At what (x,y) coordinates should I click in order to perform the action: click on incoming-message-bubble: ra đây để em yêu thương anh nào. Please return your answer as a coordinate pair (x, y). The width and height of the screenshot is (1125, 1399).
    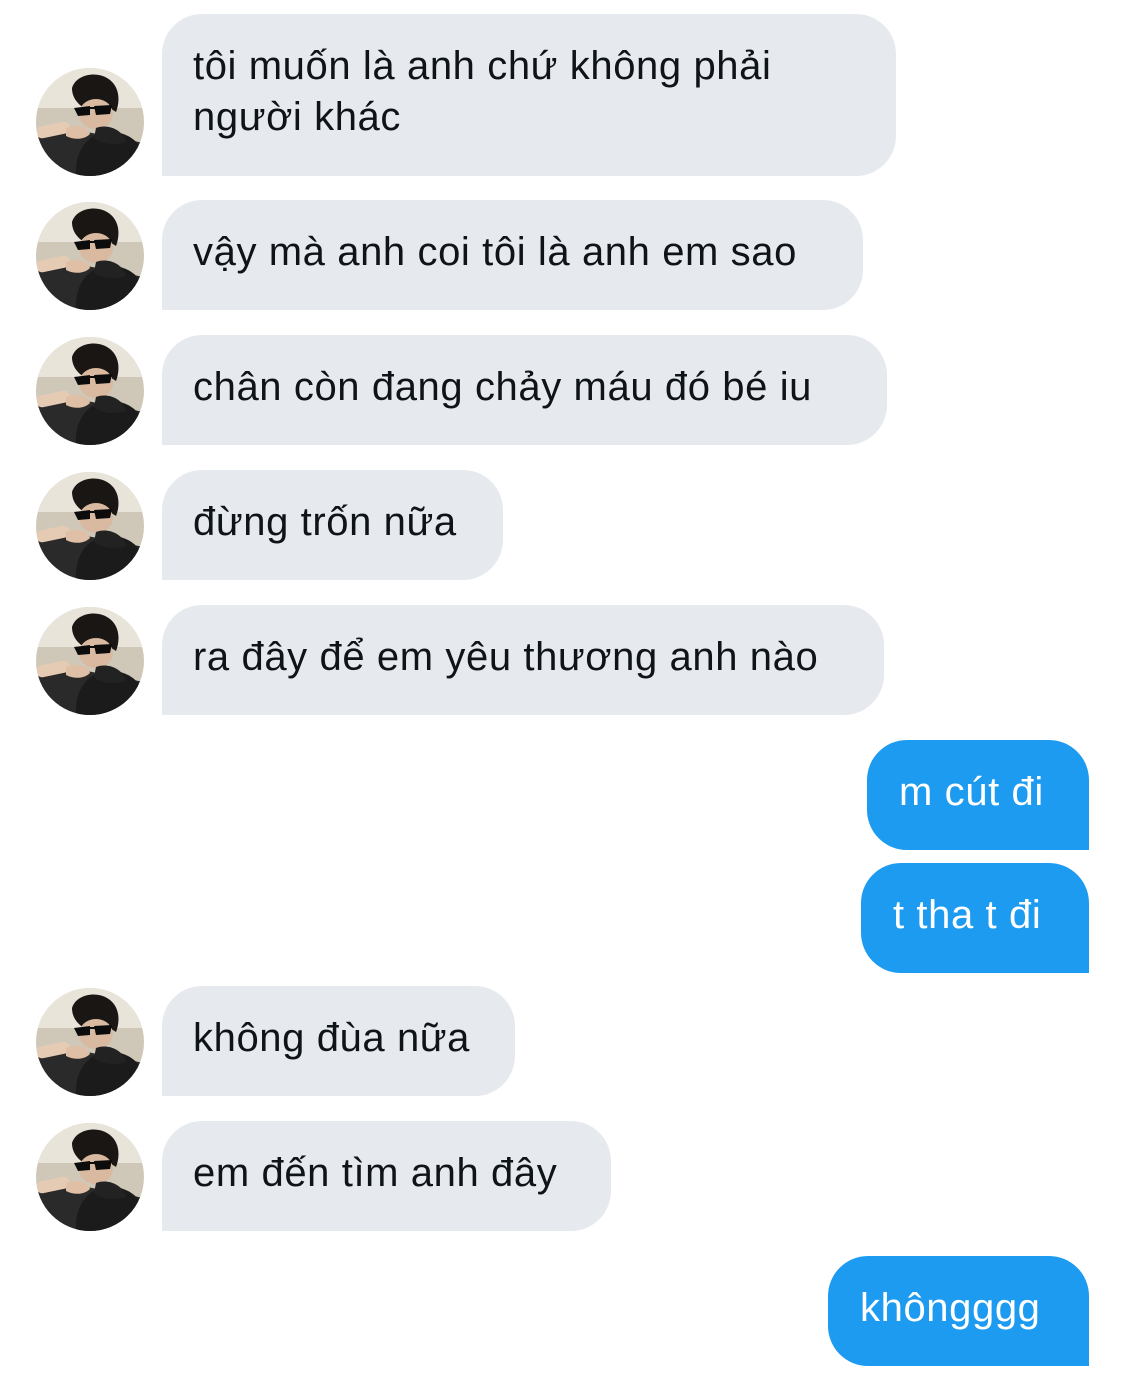
    Looking at the image, I should click on (523, 660).